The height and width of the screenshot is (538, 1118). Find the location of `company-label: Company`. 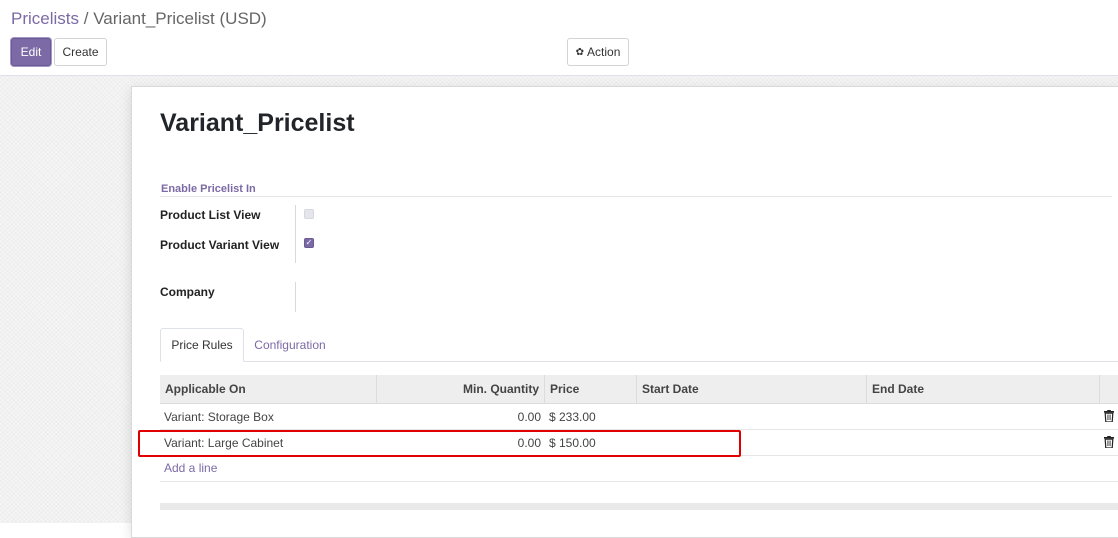

company-label: Company is located at coordinates (187, 292).